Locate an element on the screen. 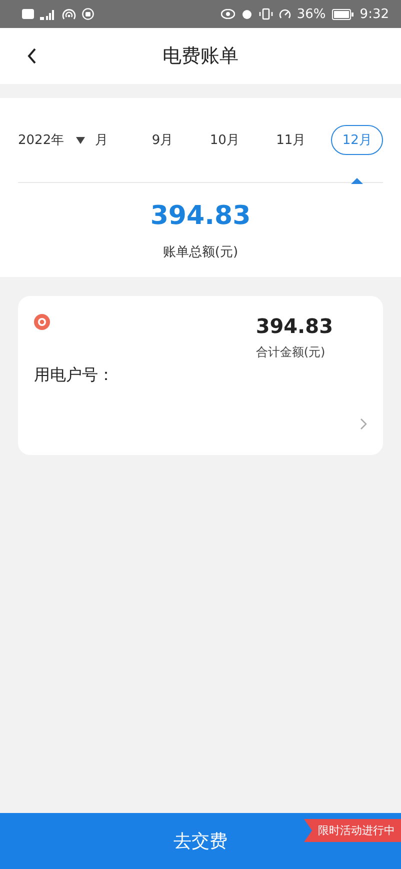 The height and width of the screenshot is (869, 401). target-icon is located at coordinates (42, 322).